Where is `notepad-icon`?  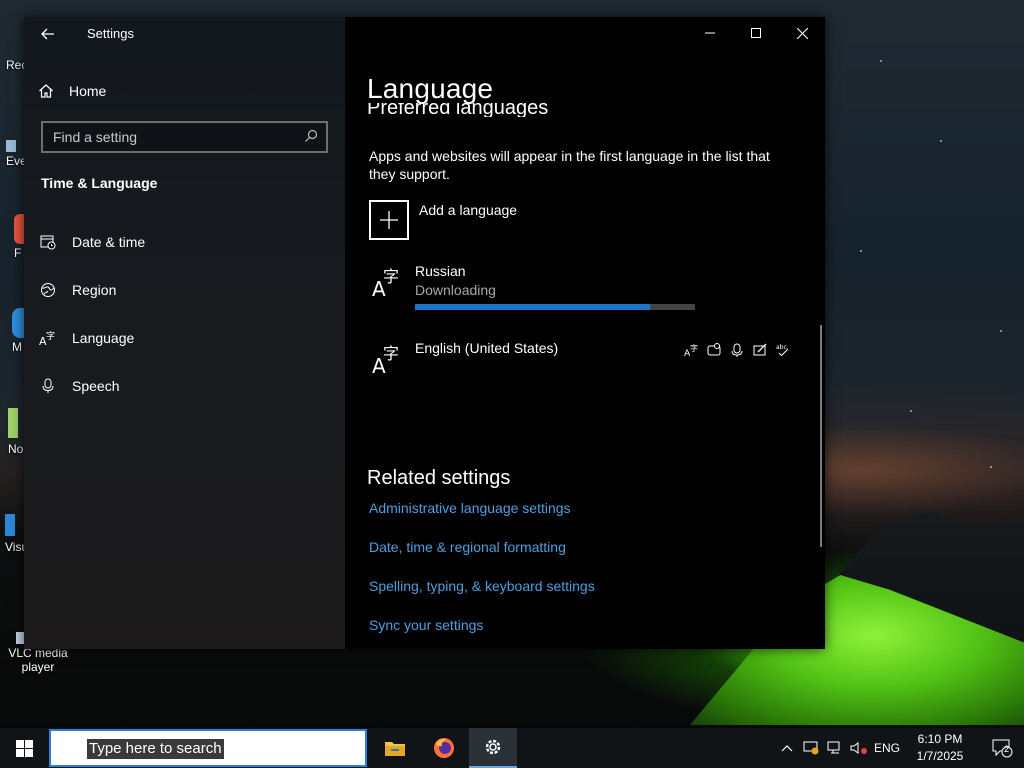
notepad-icon is located at coordinates (13, 423).